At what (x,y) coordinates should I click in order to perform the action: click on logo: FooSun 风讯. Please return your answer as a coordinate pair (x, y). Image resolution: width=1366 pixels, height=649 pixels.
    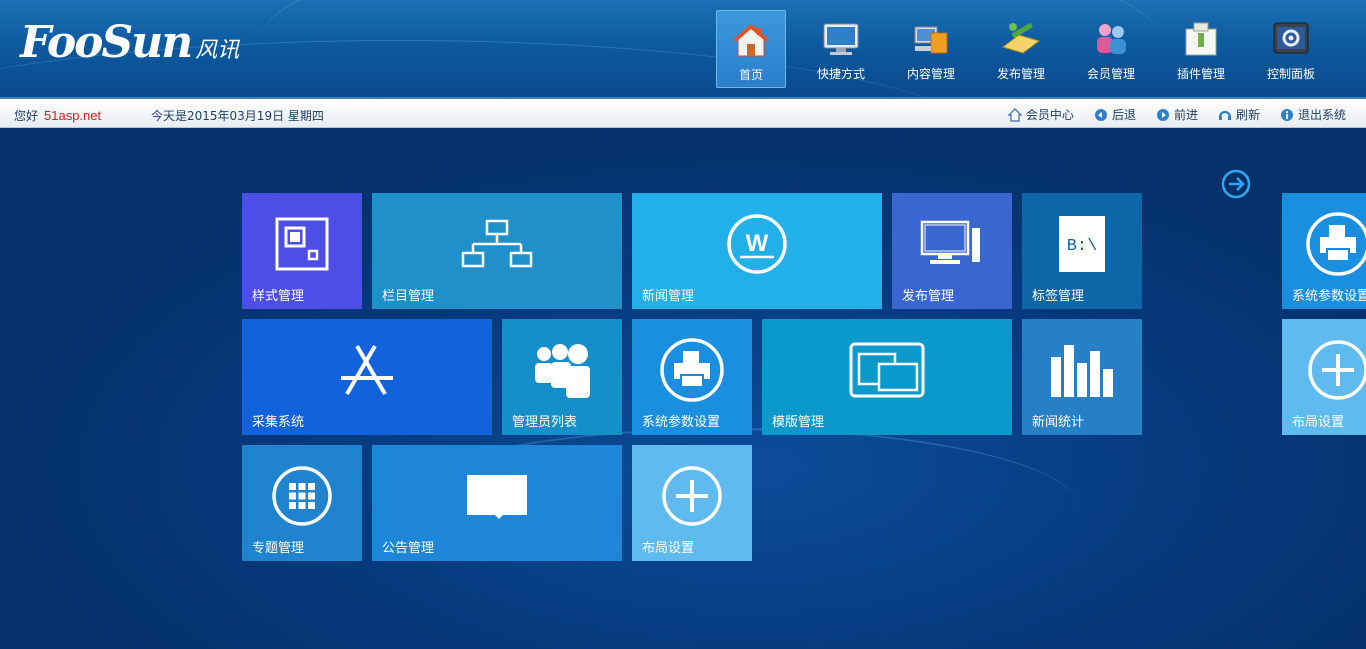
    Looking at the image, I should click on (129, 43).